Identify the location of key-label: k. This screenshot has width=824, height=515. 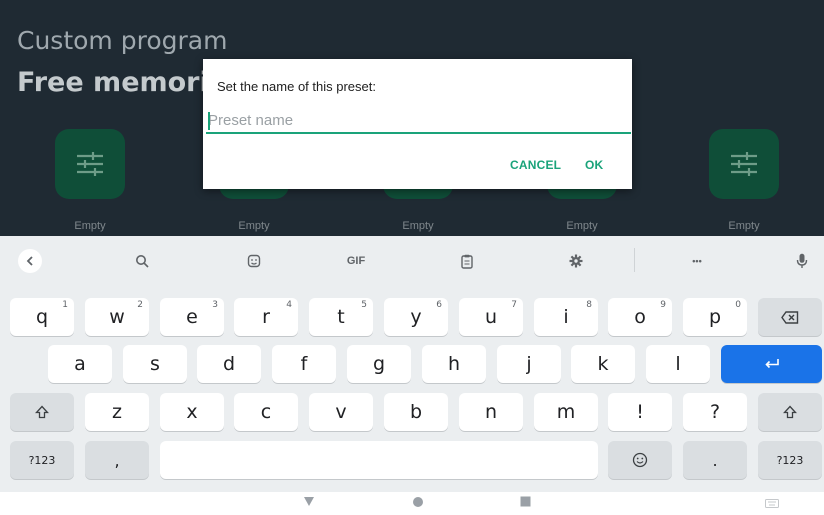
(603, 364).